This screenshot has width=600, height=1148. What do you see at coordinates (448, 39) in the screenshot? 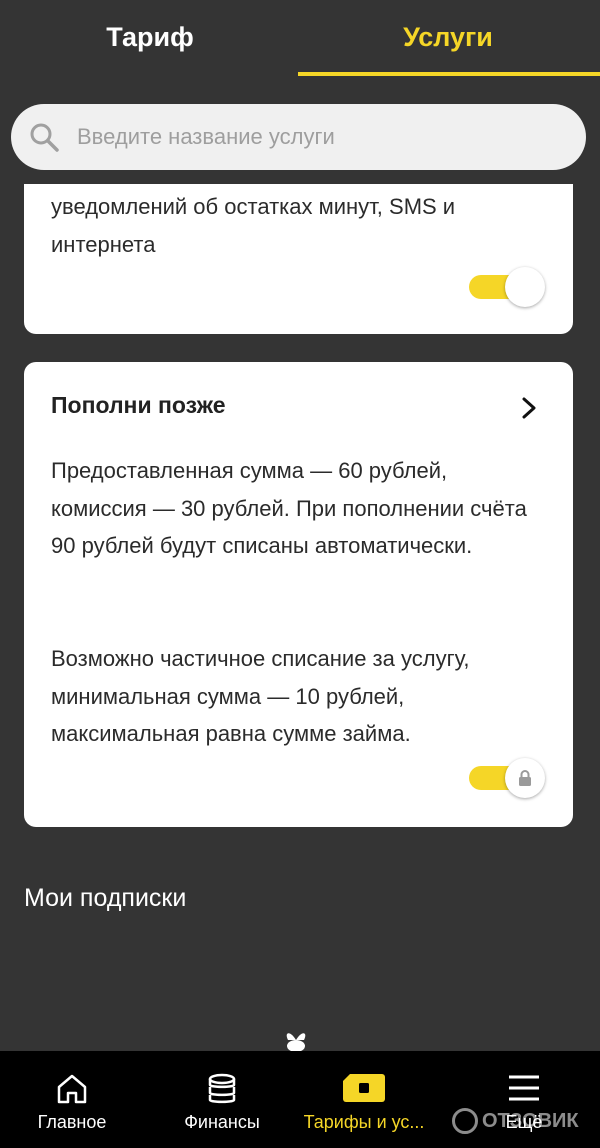
I see `tab-services: Услуги` at bounding box center [448, 39].